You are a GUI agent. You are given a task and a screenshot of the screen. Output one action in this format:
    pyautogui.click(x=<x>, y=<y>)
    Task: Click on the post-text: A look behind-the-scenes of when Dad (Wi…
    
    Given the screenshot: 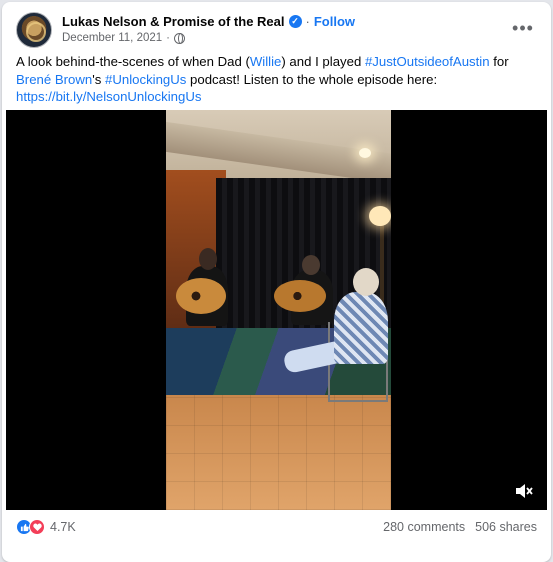 What is the action you would take?
    pyautogui.click(x=276, y=79)
    